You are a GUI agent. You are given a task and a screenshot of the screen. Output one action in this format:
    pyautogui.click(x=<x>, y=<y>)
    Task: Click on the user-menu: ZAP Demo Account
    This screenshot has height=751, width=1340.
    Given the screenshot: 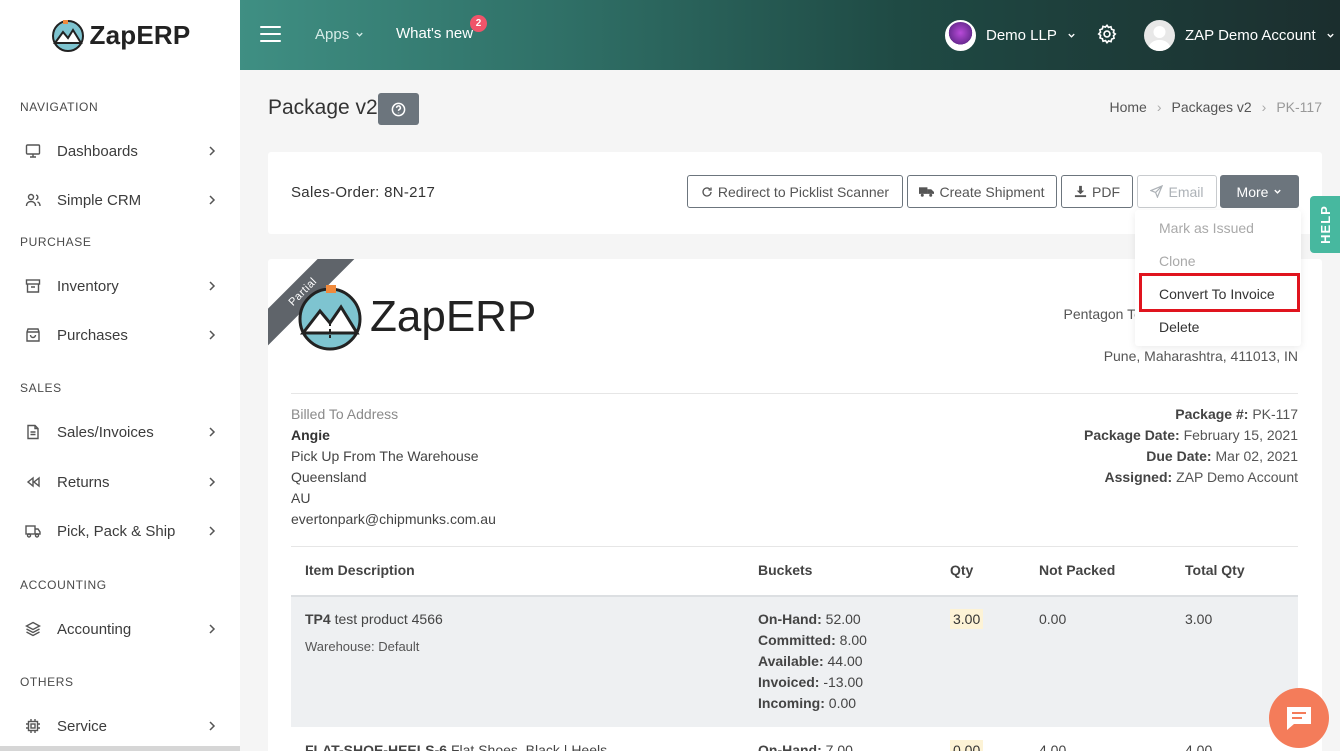 What is the action you would take?
    pyautogui.click(x=1239, y=35)
    